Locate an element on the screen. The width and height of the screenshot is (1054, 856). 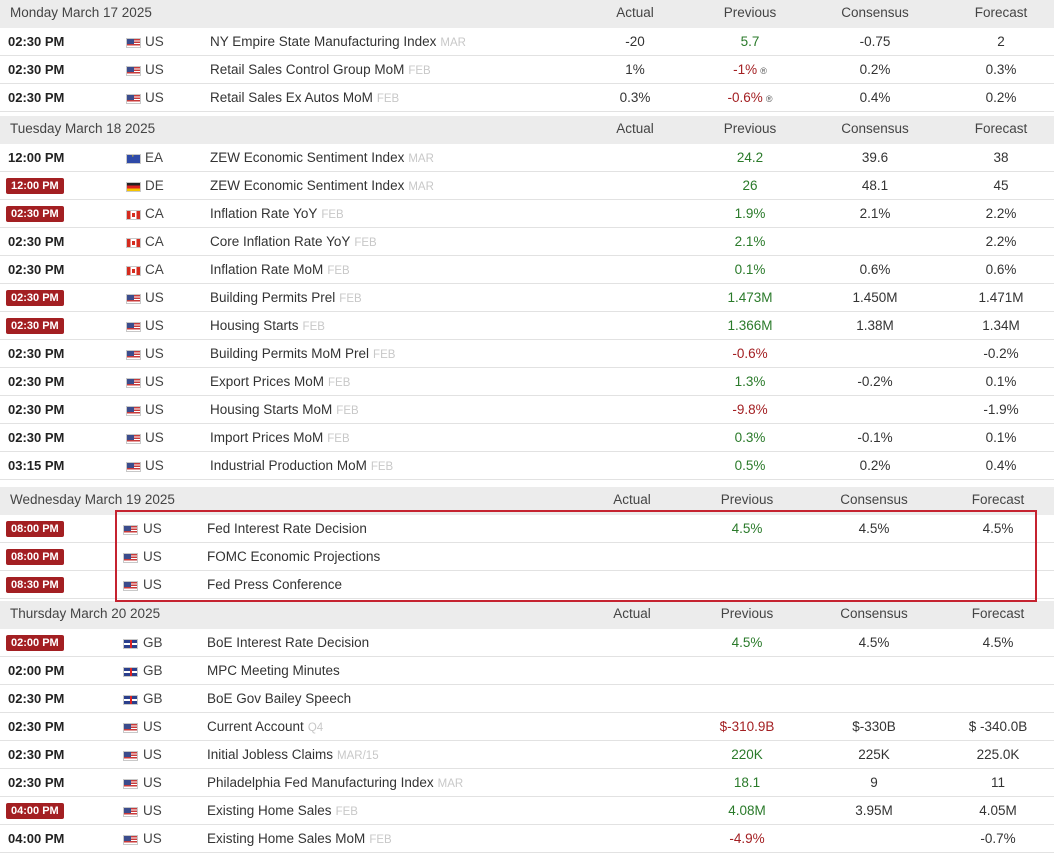
event-title: Housing Starts MoM is located at coordinates (271, 409).